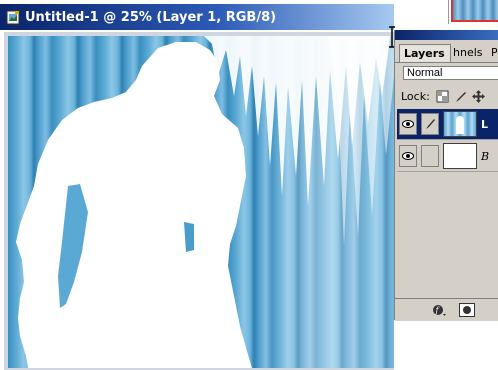 The height and width of the screenshot is (370, 498). I want to click on tab-channels: hnels, so click(468, 53).